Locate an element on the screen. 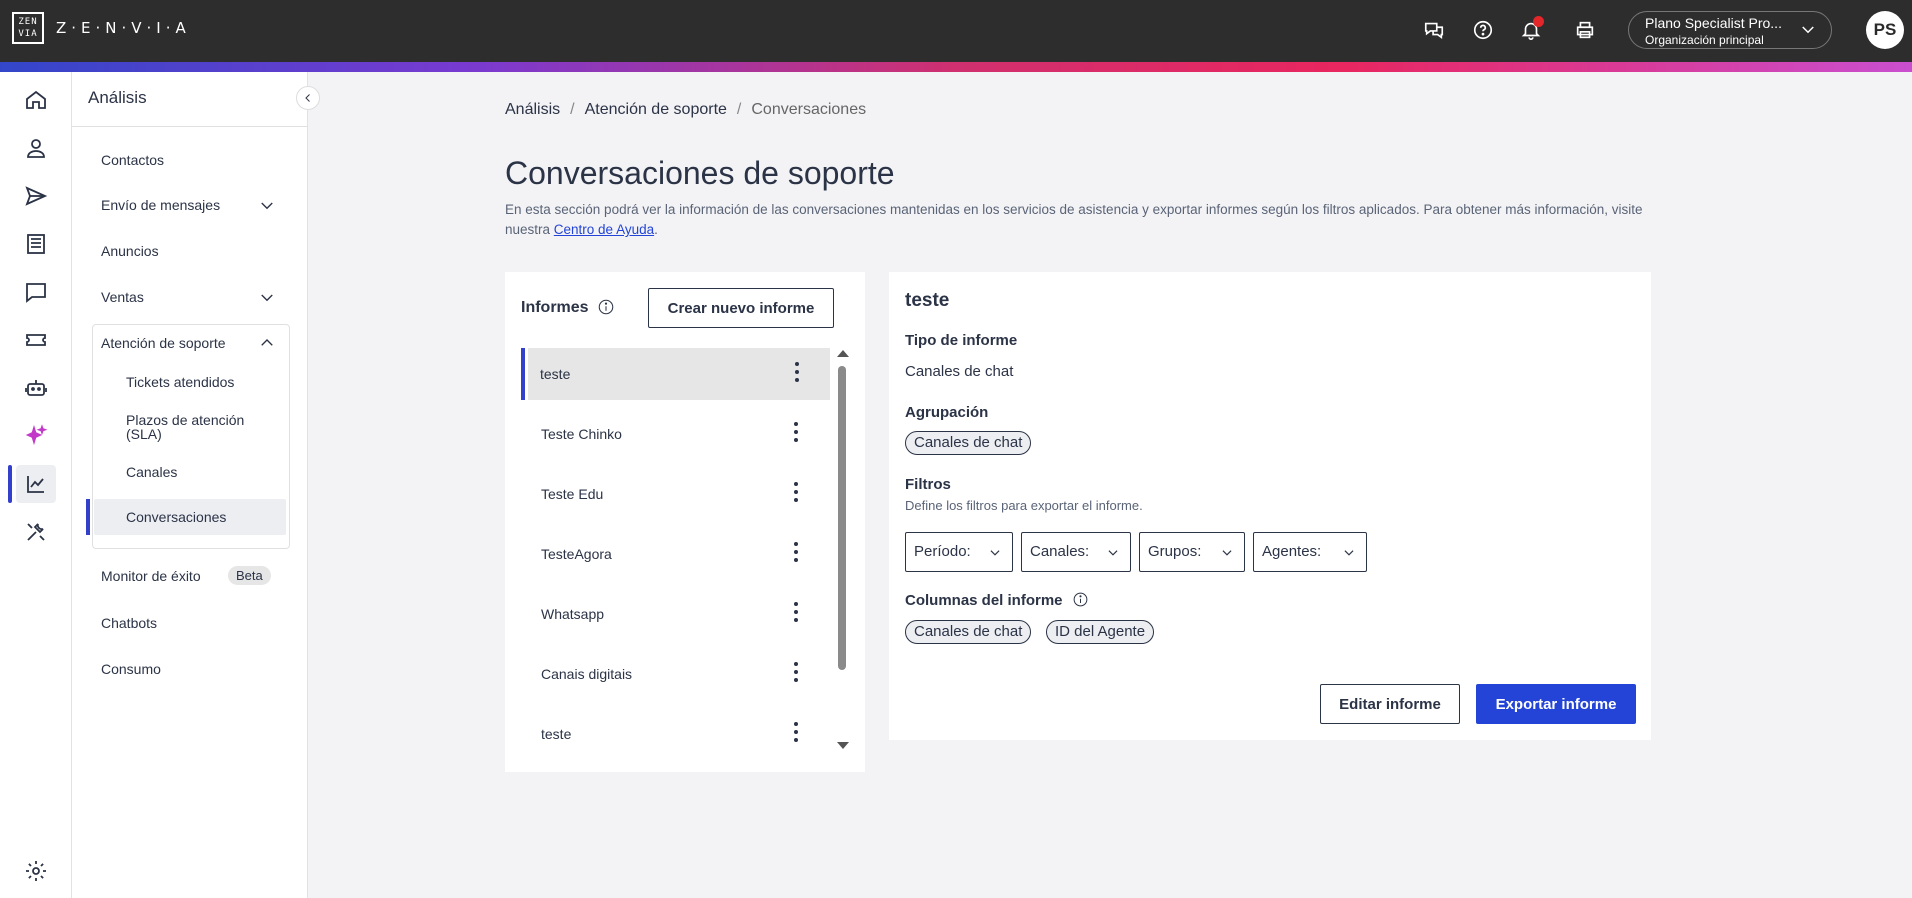 The width and height of the screenshot is (1912, 898). scroll-up-icon is located at coordinates (843, 353).